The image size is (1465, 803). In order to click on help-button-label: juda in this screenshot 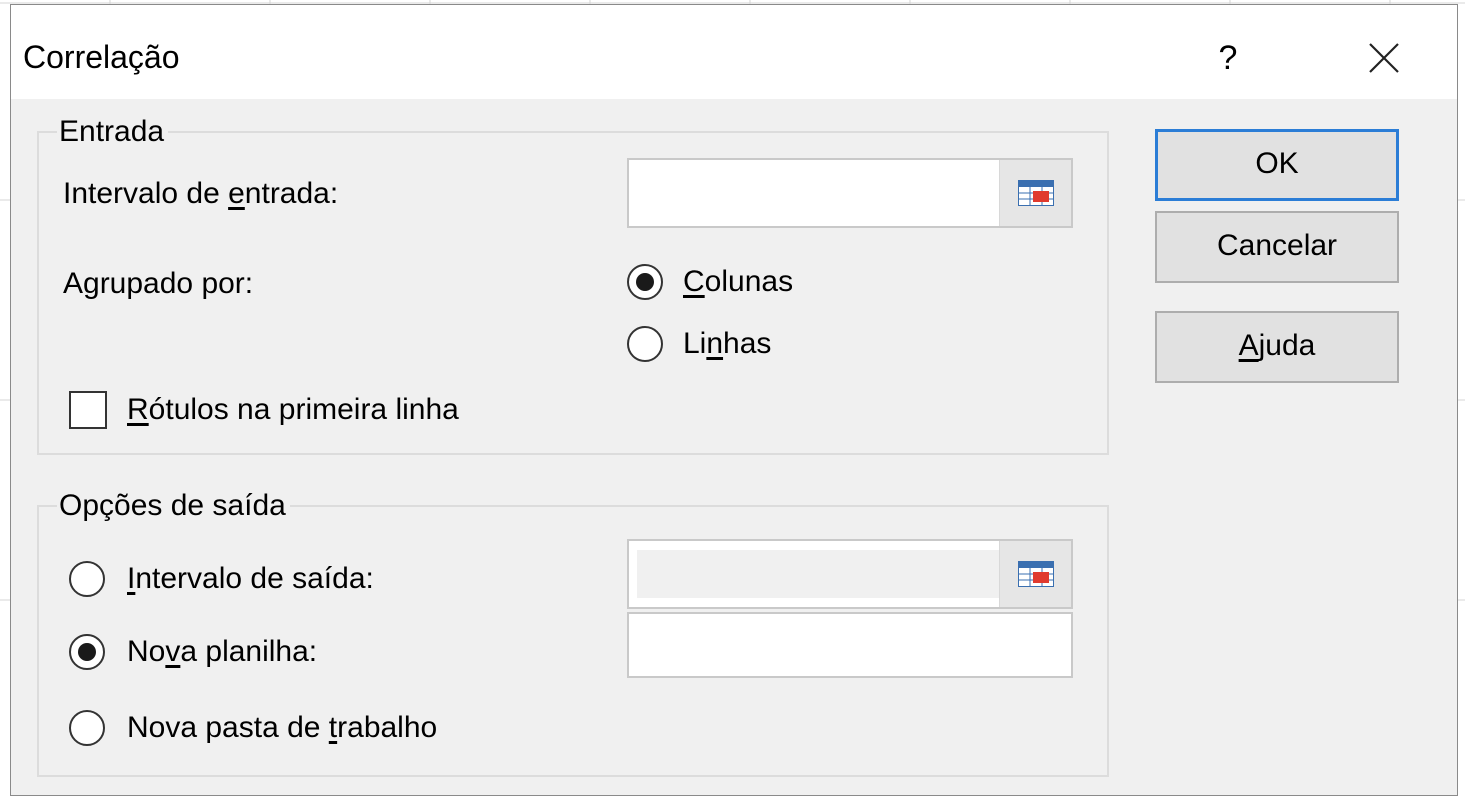, I will do `click(1287, 345)`.